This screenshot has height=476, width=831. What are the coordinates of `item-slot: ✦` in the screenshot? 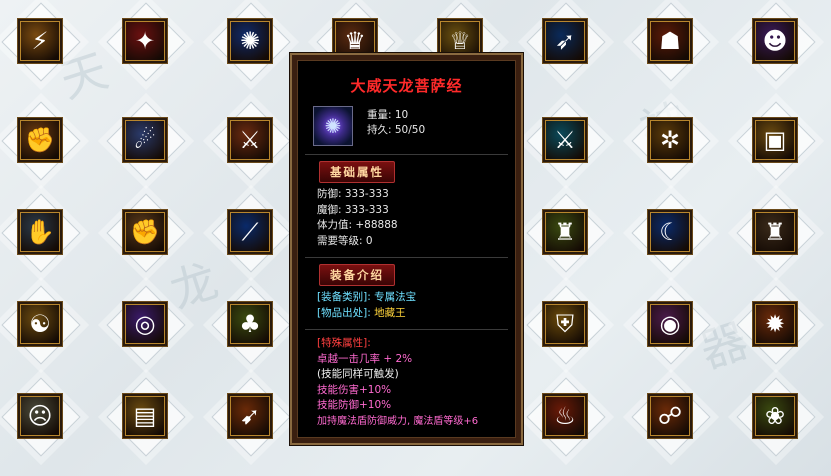 It's located at (146, 42).